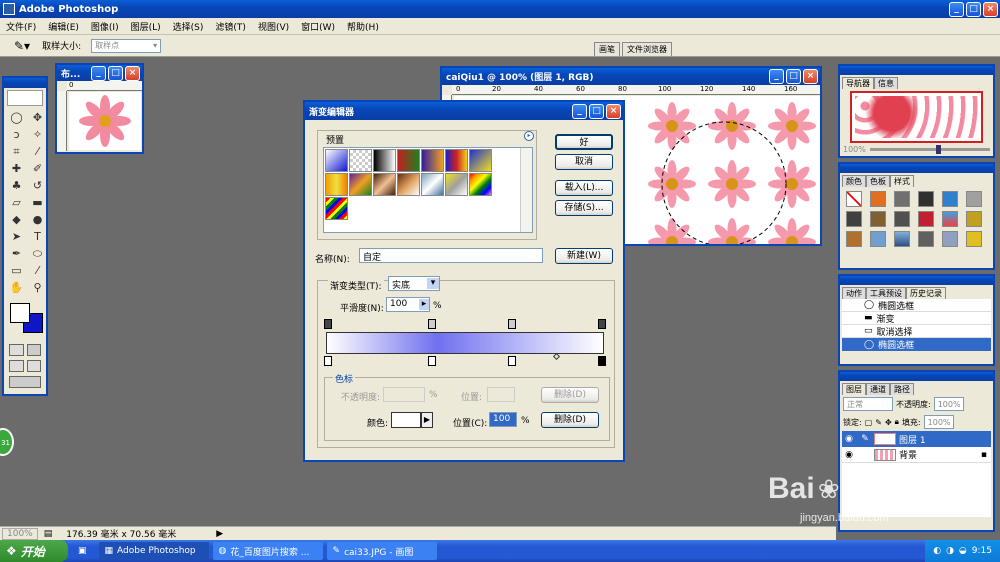 The width and height of the screenshot is (1000, 562). Describe the element at coordinates (16, 152) in the screenshot. I see `crop-tool-icon: ⌗` at that location.